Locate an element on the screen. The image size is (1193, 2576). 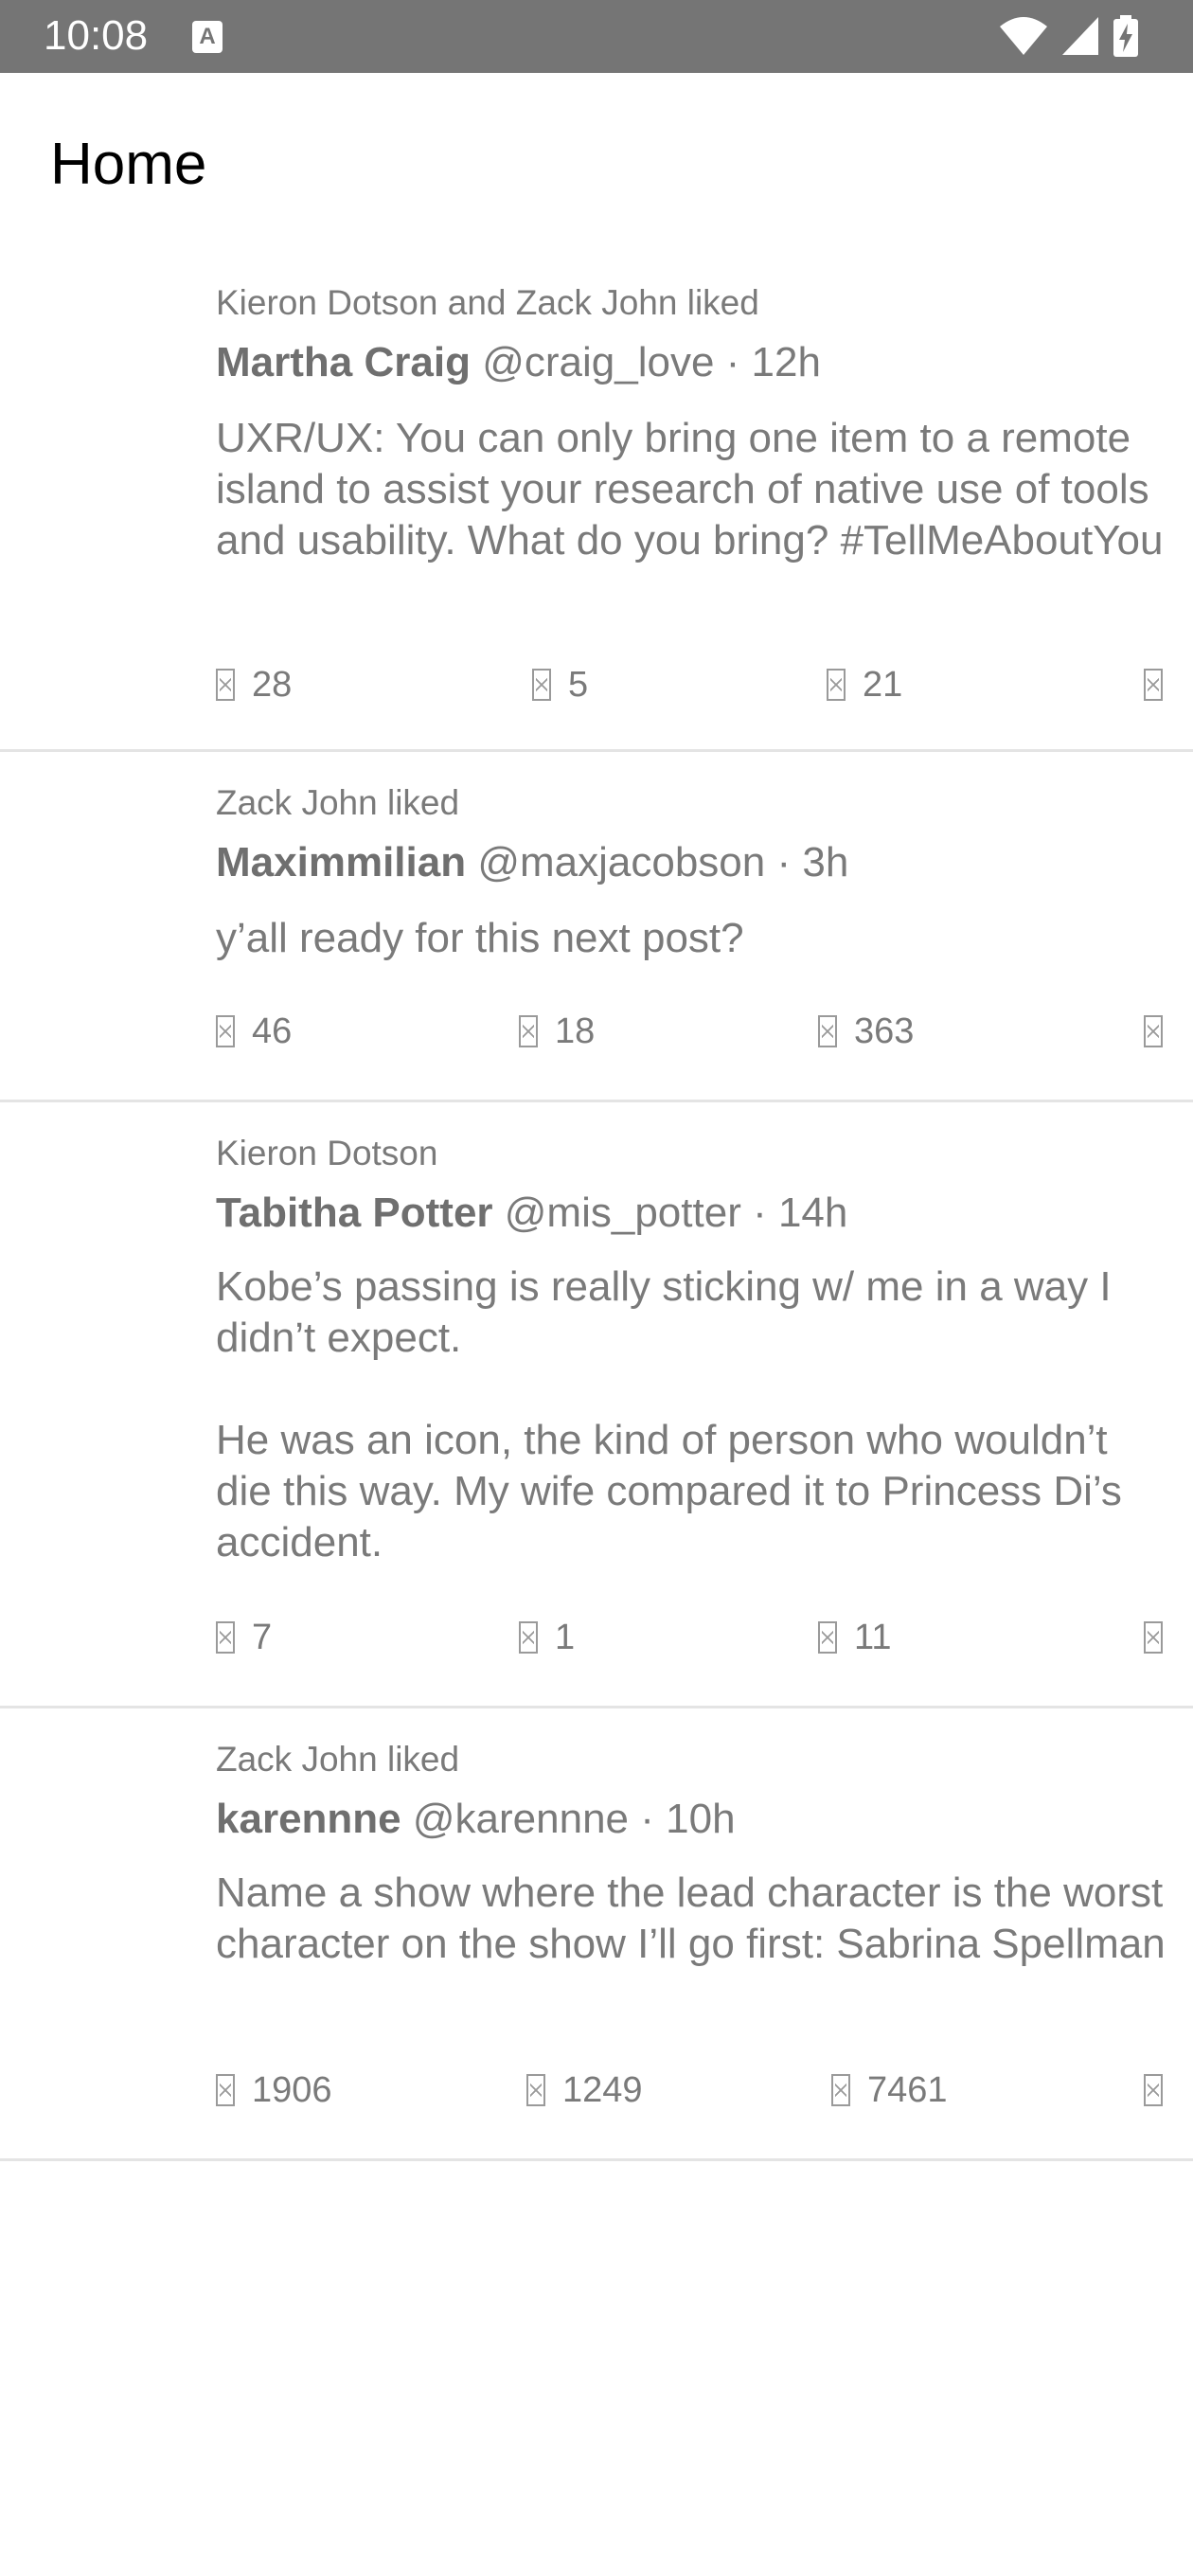
reply-count: 7 is located at coordinates (262, 1637).